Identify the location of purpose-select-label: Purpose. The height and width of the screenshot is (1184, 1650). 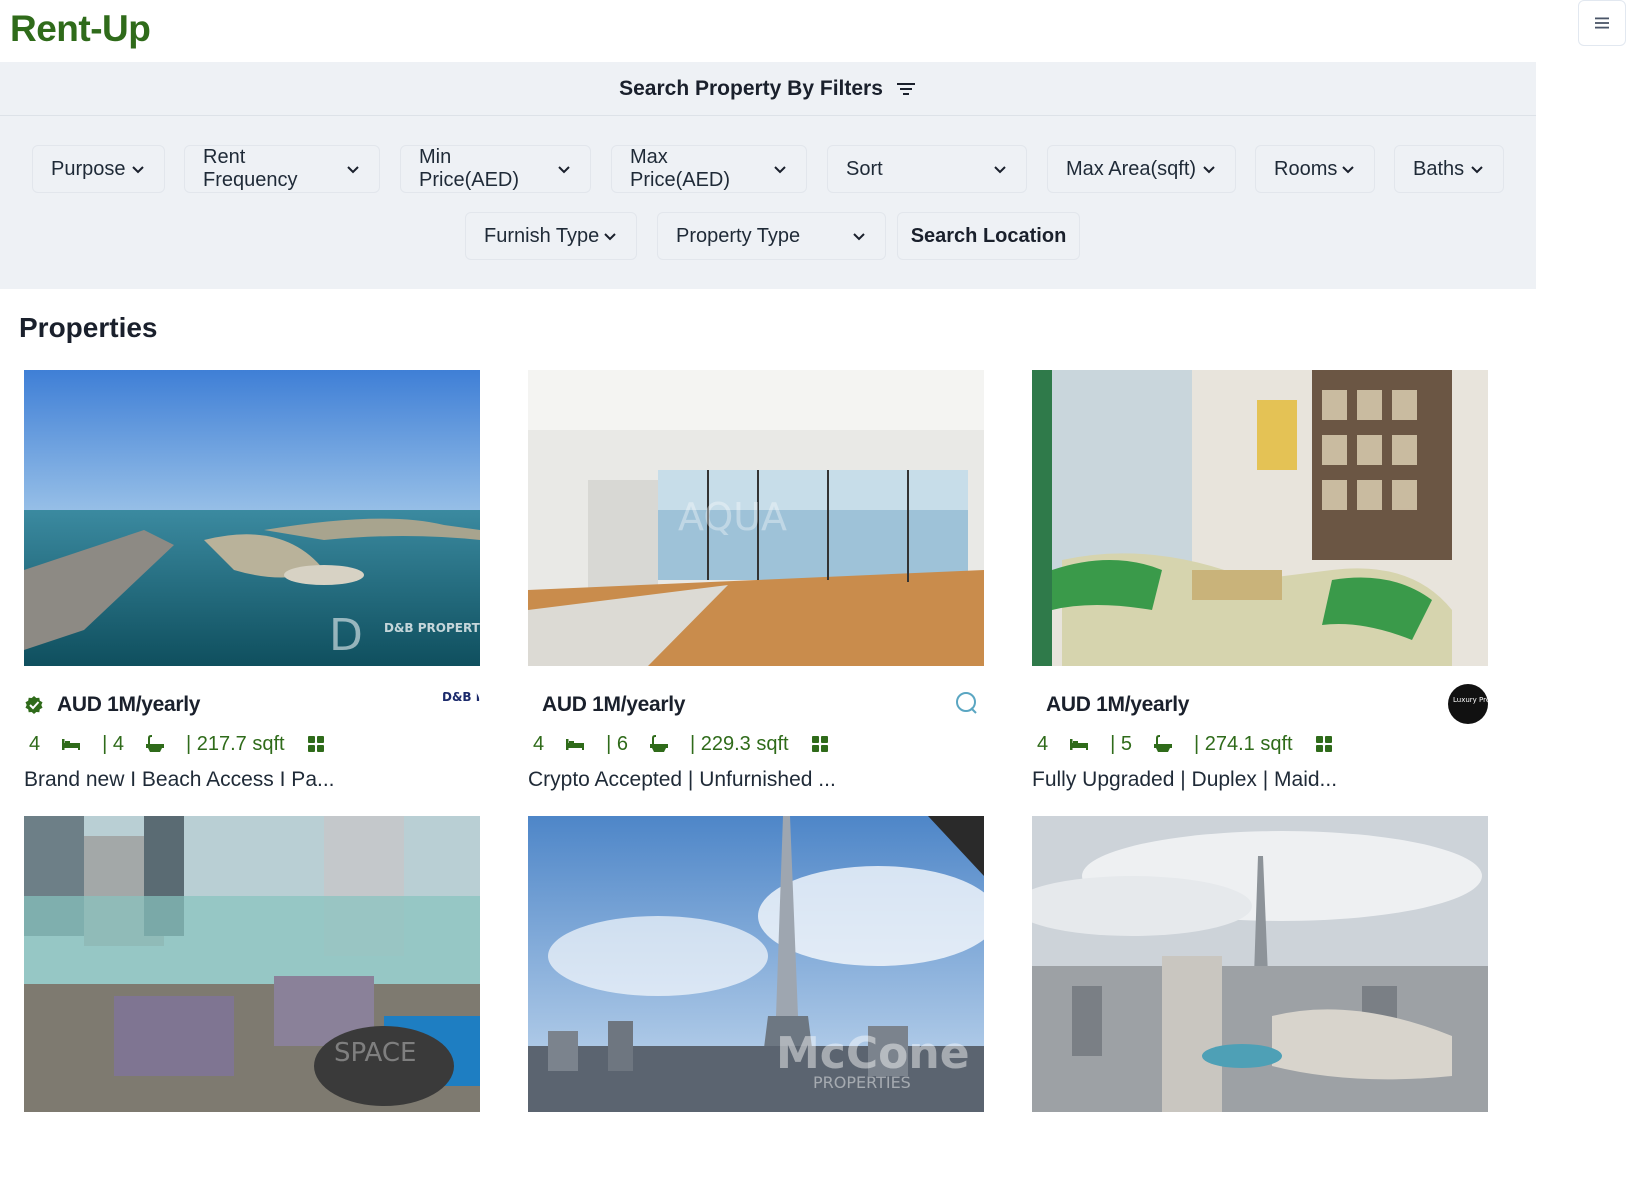
(88, 168).